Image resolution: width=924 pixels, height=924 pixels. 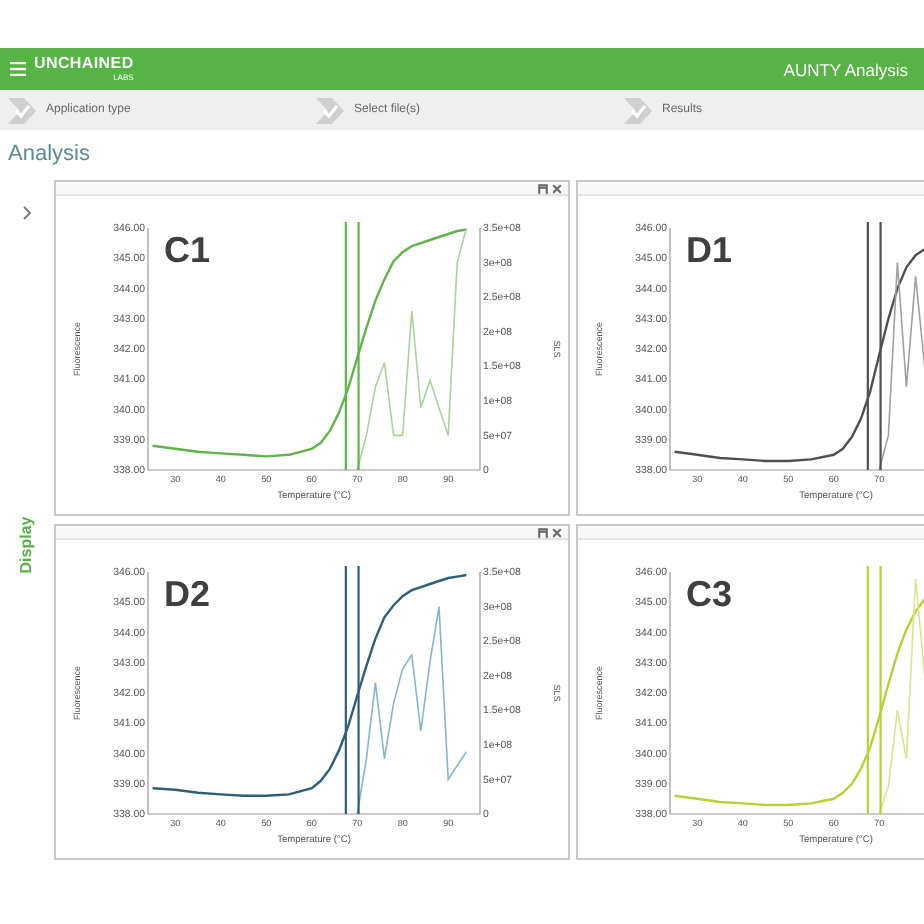 What do you see at coordinates (27, 213) in the screenshot?
I see `expand-icon` at bounding box center [27, 213].